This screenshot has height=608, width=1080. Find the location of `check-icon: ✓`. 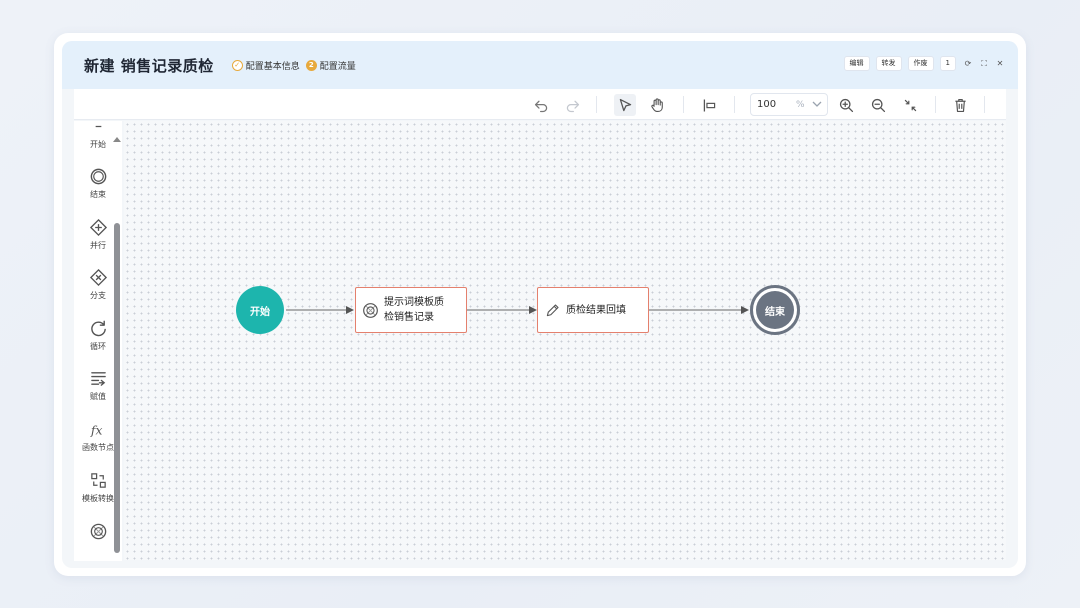

check-icon: ✓ is located at coordinates (237, 65).